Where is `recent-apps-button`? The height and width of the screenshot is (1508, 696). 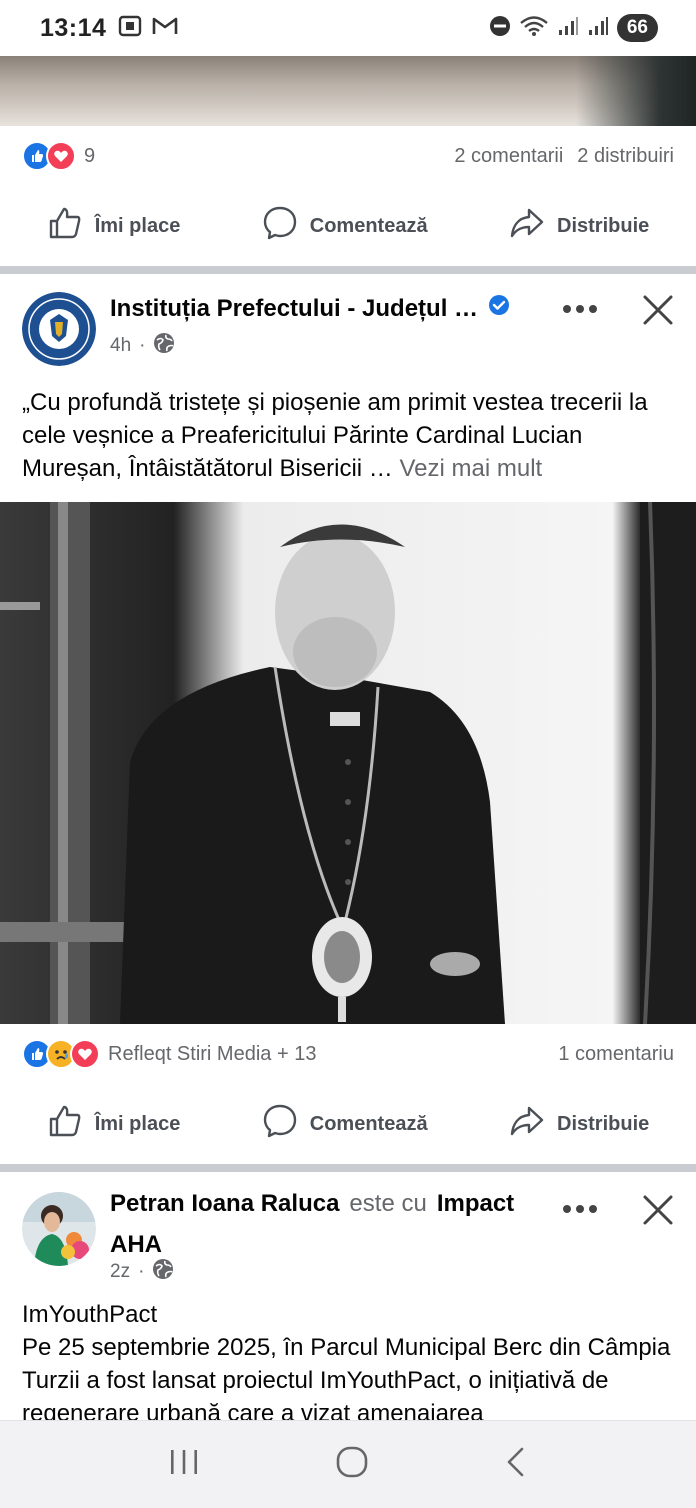 recent-apps-button is located at coordinates (184, 1464).